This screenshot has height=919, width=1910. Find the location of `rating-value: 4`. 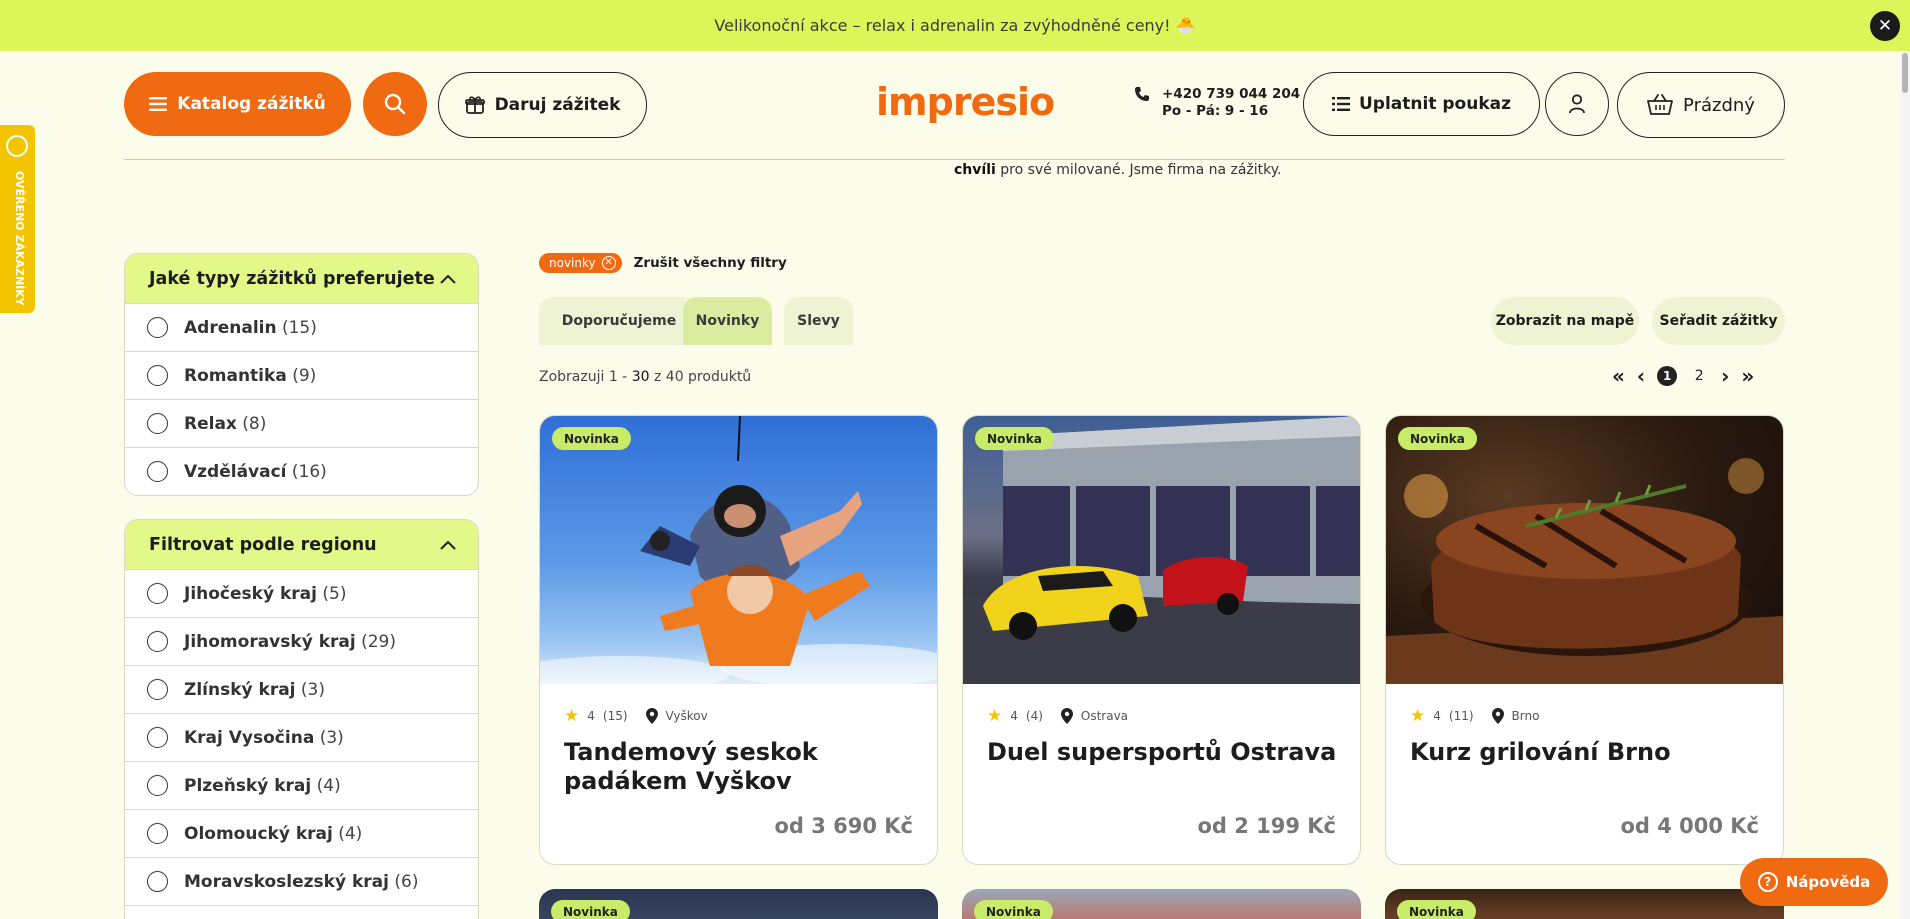

rating-value: 4 is located at coordinates (591, 716).